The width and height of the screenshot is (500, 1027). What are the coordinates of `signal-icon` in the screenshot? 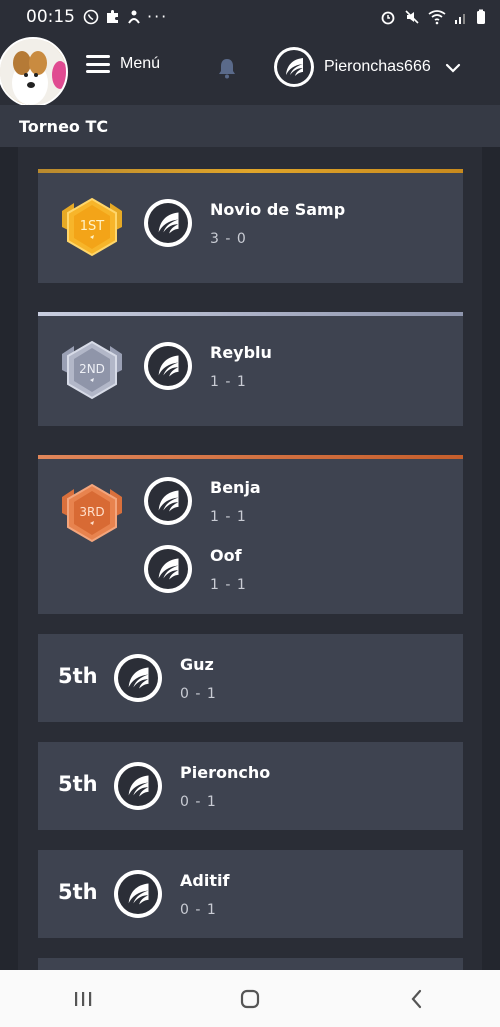 It's located at (460, 18).